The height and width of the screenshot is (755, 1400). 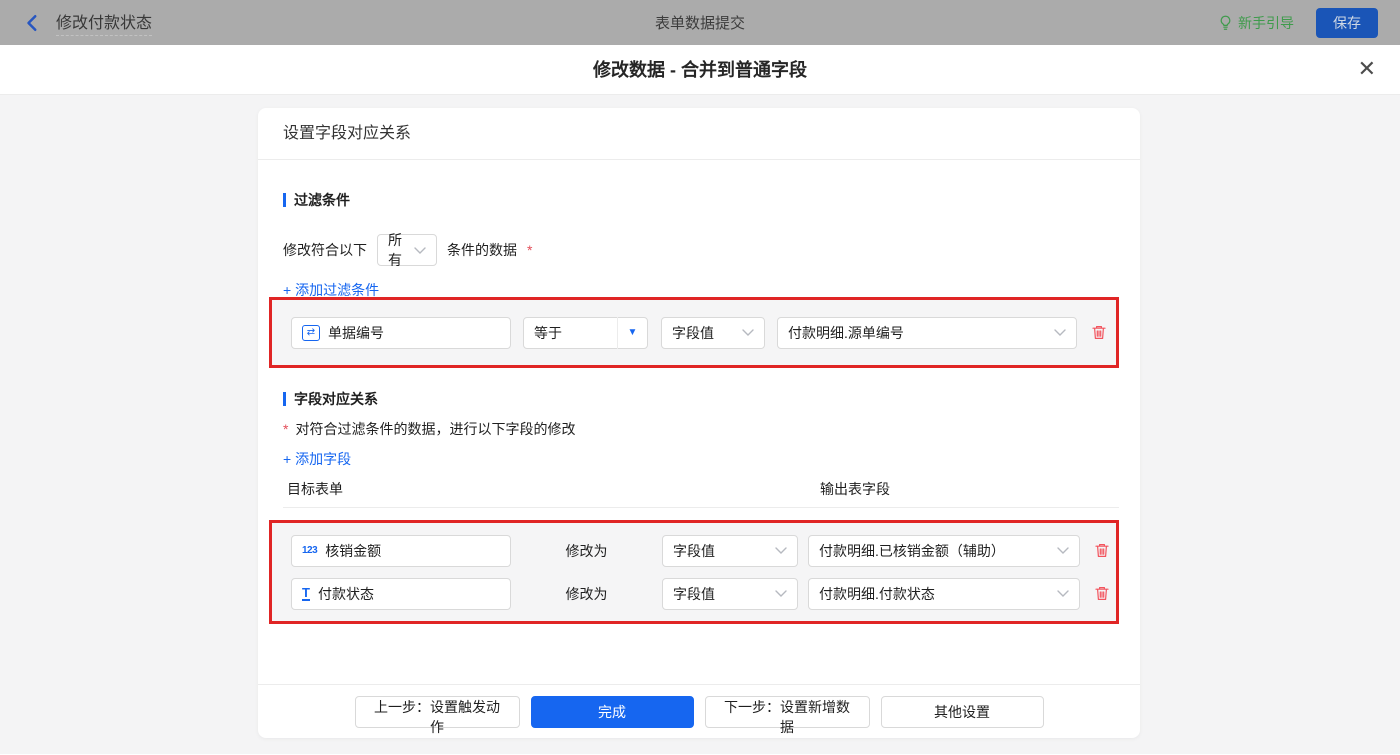 I want to click on number-field-icon: 123, so click(x=310, y=550).